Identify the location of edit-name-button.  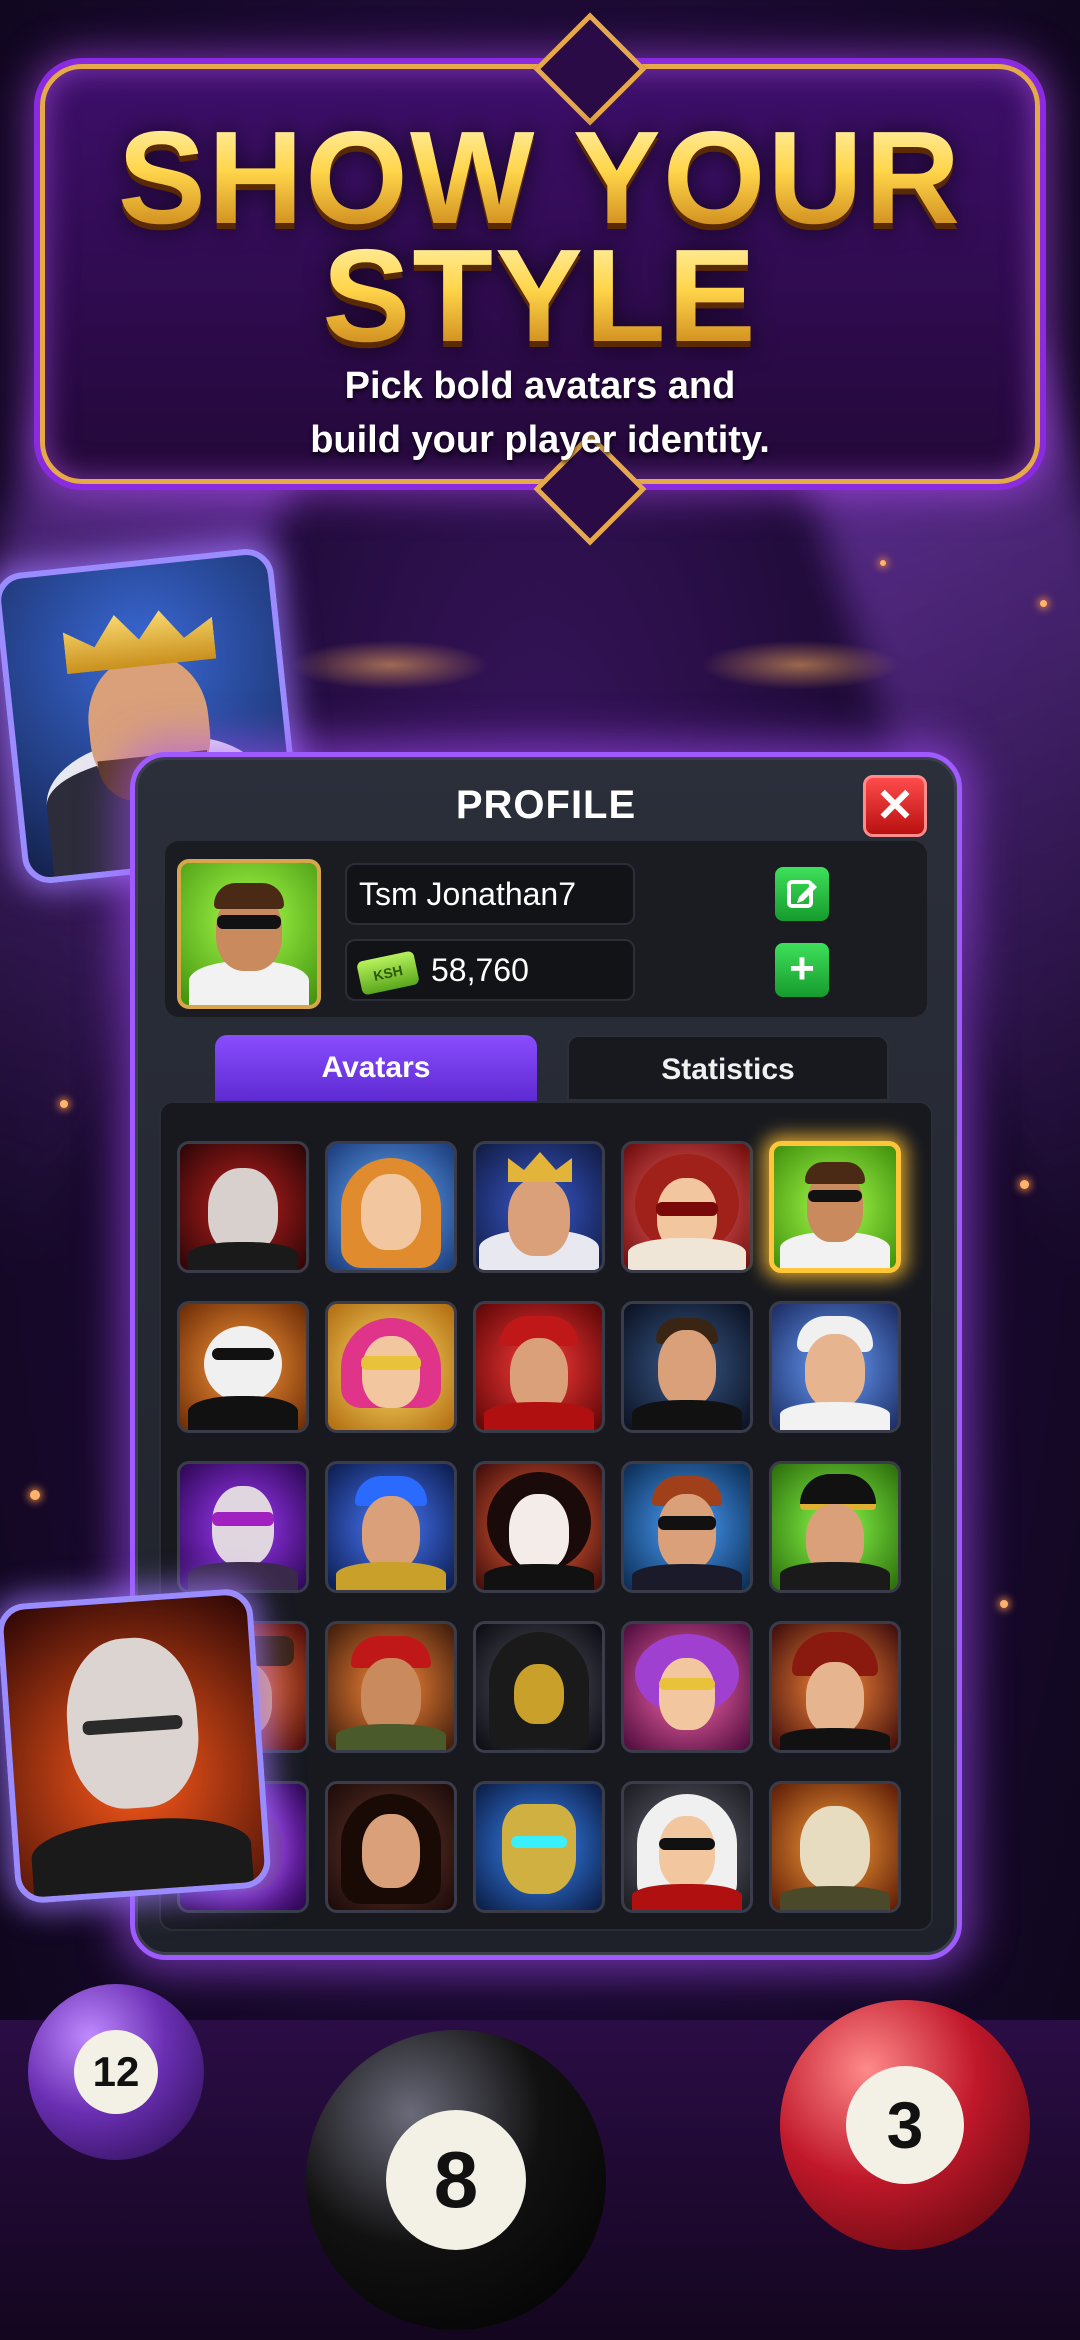
(802, 894).